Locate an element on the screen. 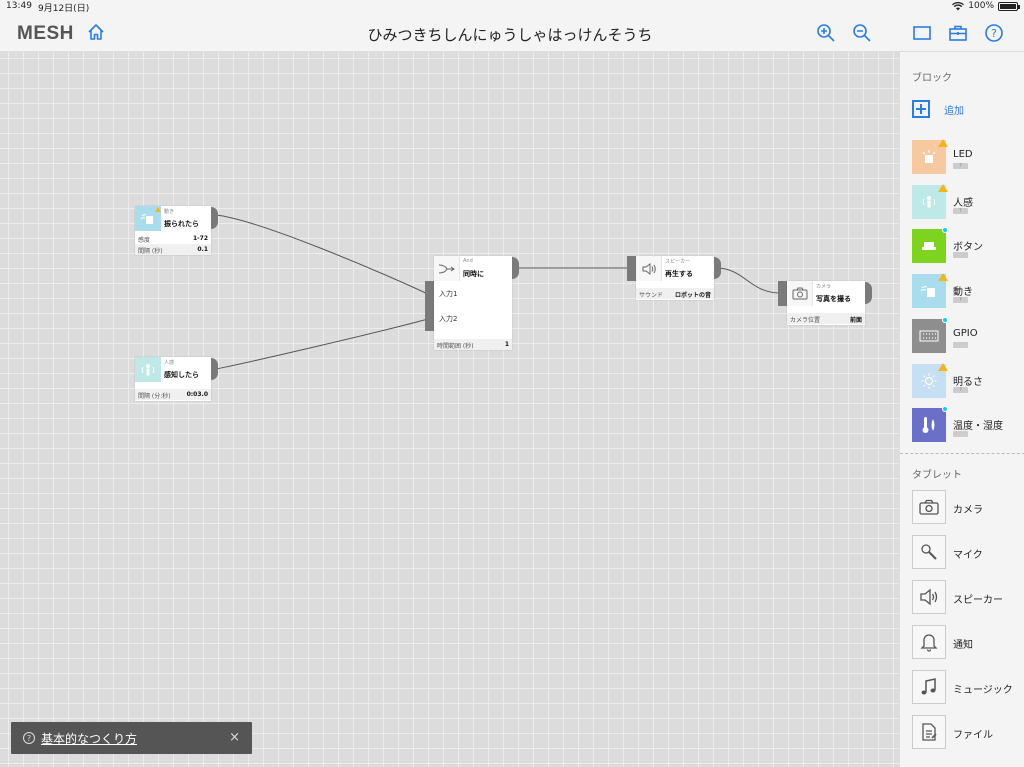 Image resolution: width=1024 pixels, height=767 pixels. page-title: ひみつきちしんにゅうしゃはっけんそうち is located at coordinates (510, 35).